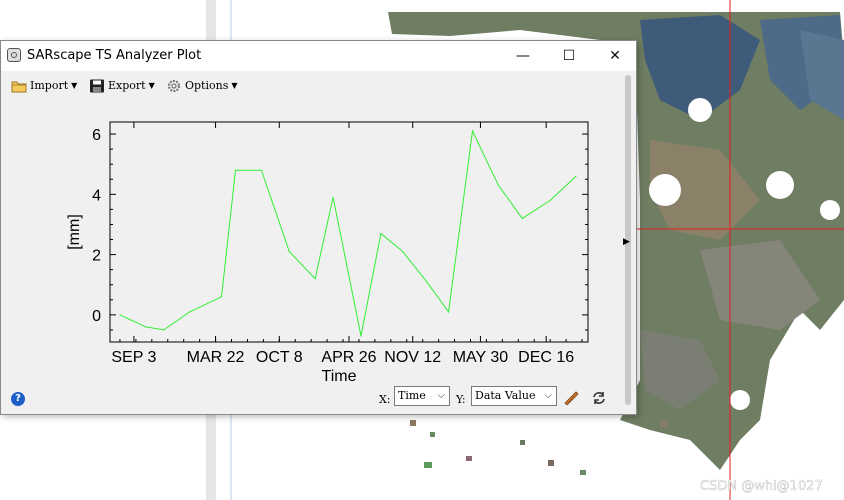 The width and height of the screenshot is (844, 500). Describe the element at coordinates (96, 316) in the screenshot. I see `y-tick-label: 0` at that location.